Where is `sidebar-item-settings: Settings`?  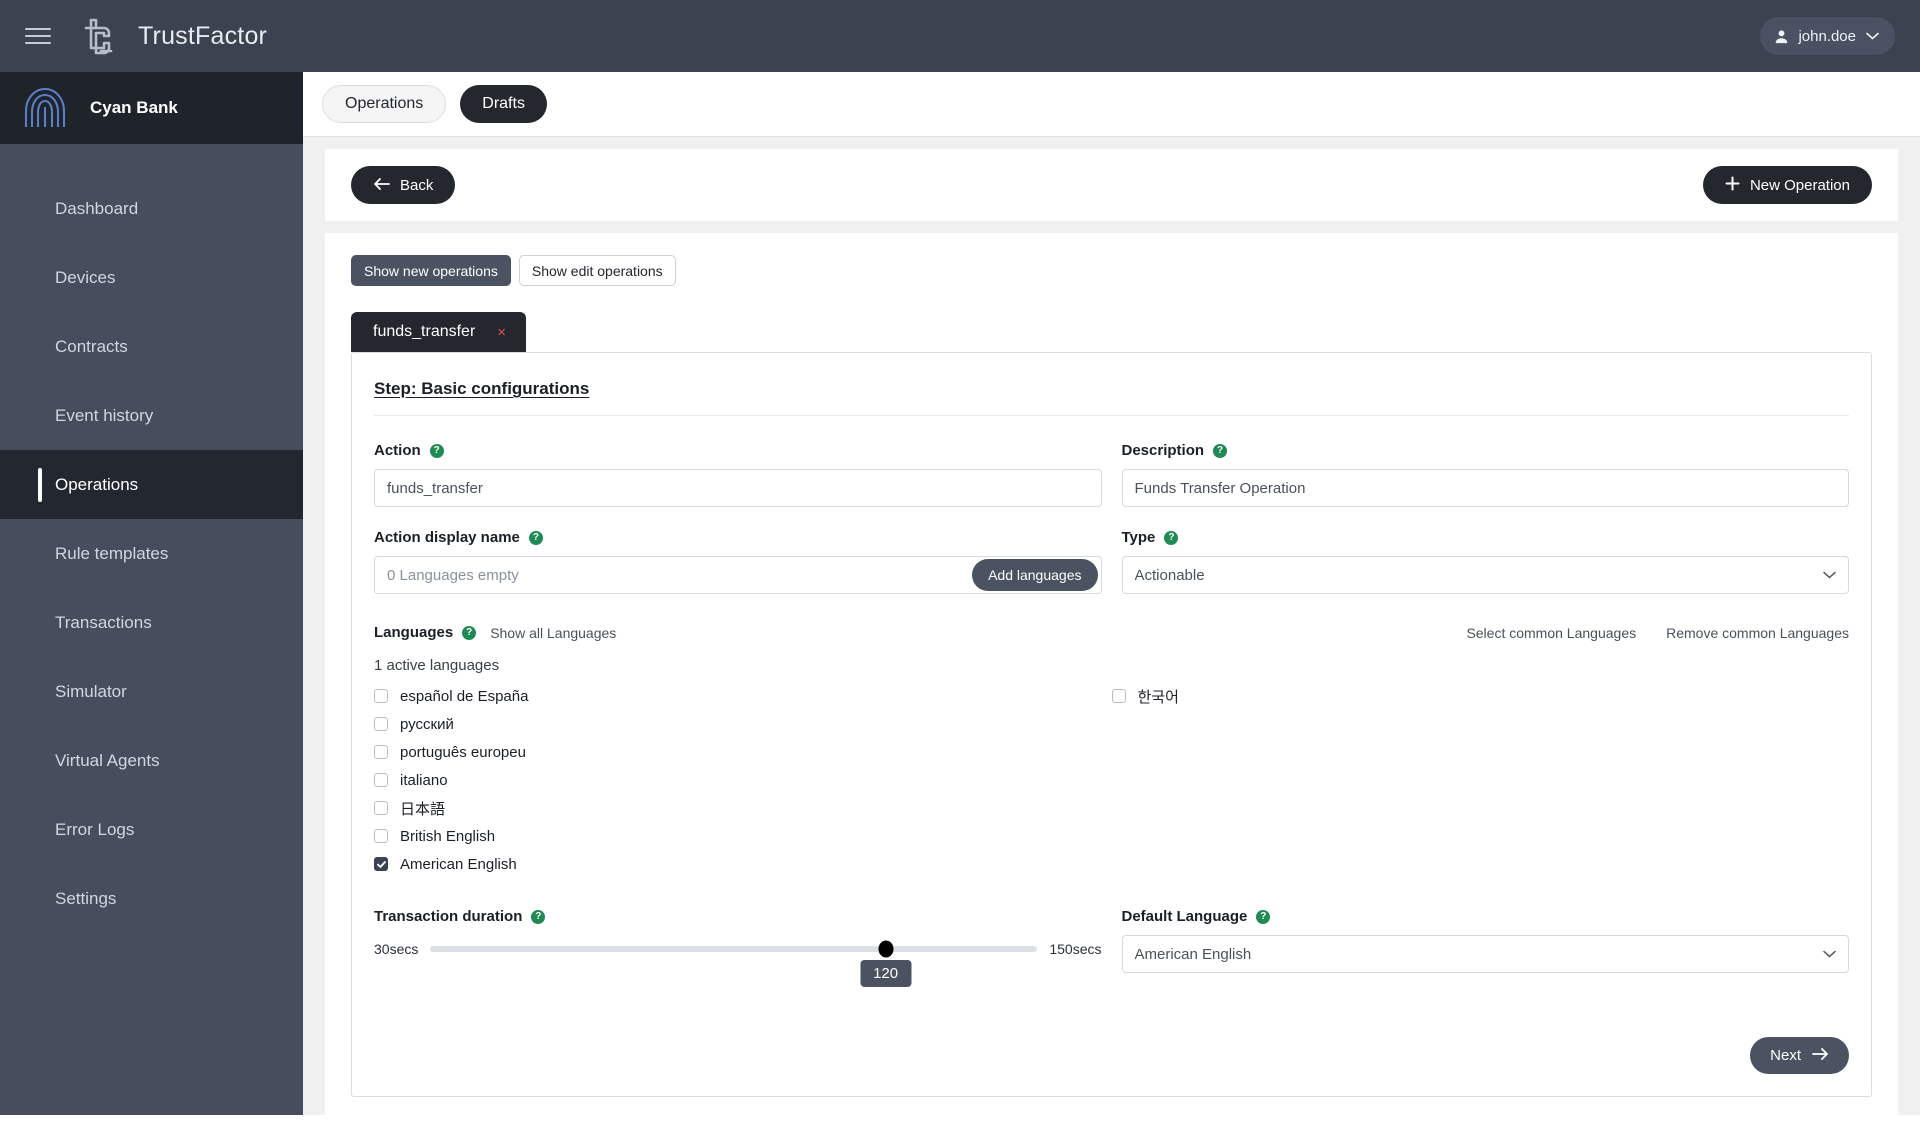
sidebar-item-settings: Settings is located at coordinates (151, 898).